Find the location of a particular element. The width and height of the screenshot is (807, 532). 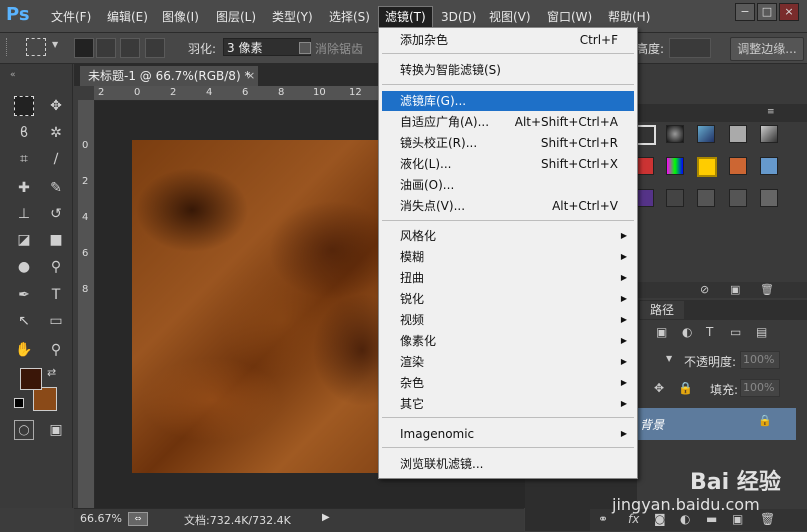

antialias-checkbox is located at coordinates (305, 48).